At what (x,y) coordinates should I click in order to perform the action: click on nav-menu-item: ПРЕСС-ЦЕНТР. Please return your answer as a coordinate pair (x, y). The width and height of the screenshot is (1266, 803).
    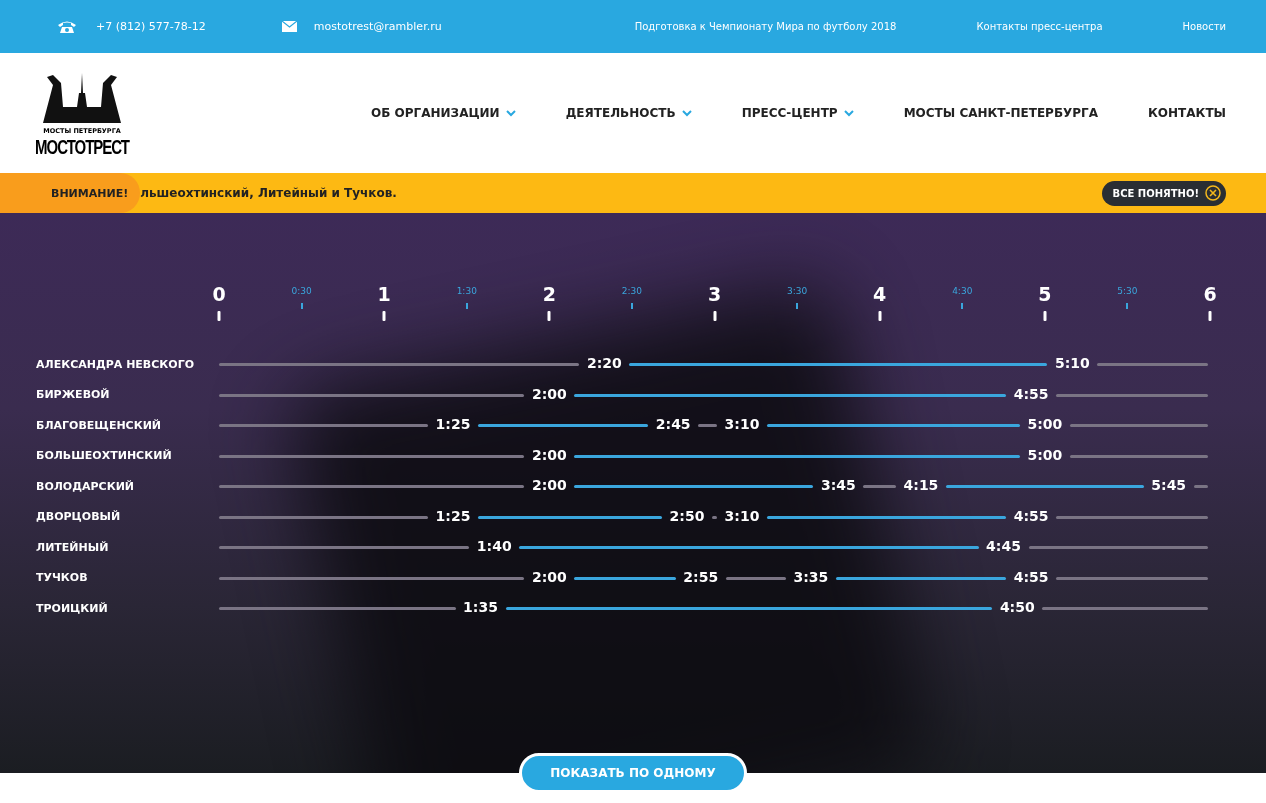
    Looking at the image, I should click on (797, 113).